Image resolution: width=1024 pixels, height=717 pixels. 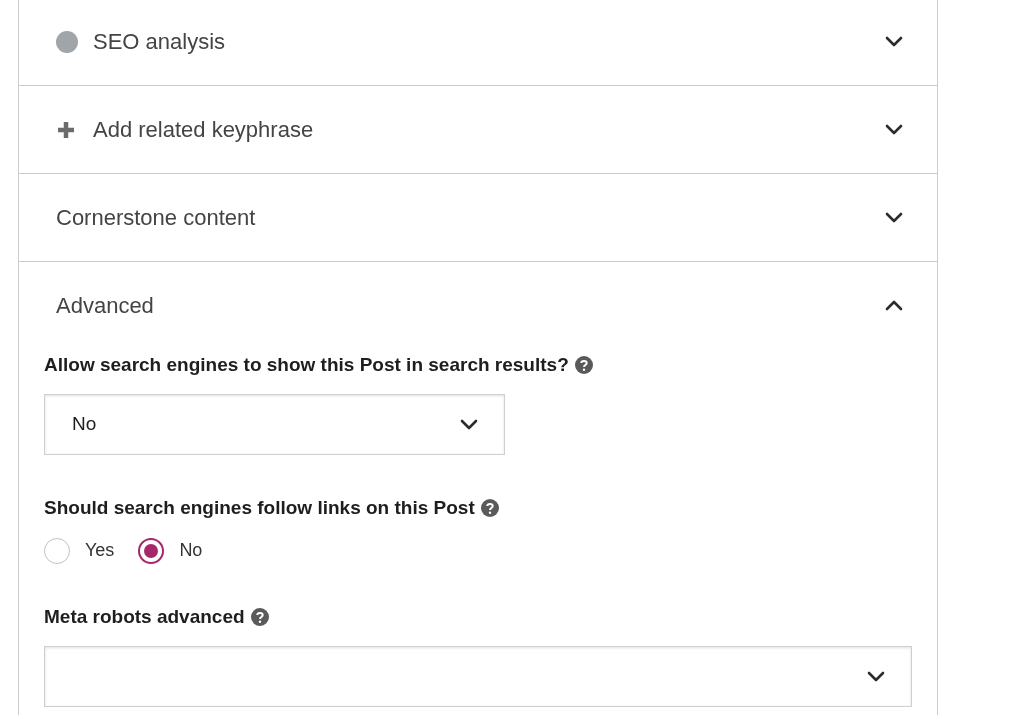 I want to click on select-field: No, so click(x=274, y=424).